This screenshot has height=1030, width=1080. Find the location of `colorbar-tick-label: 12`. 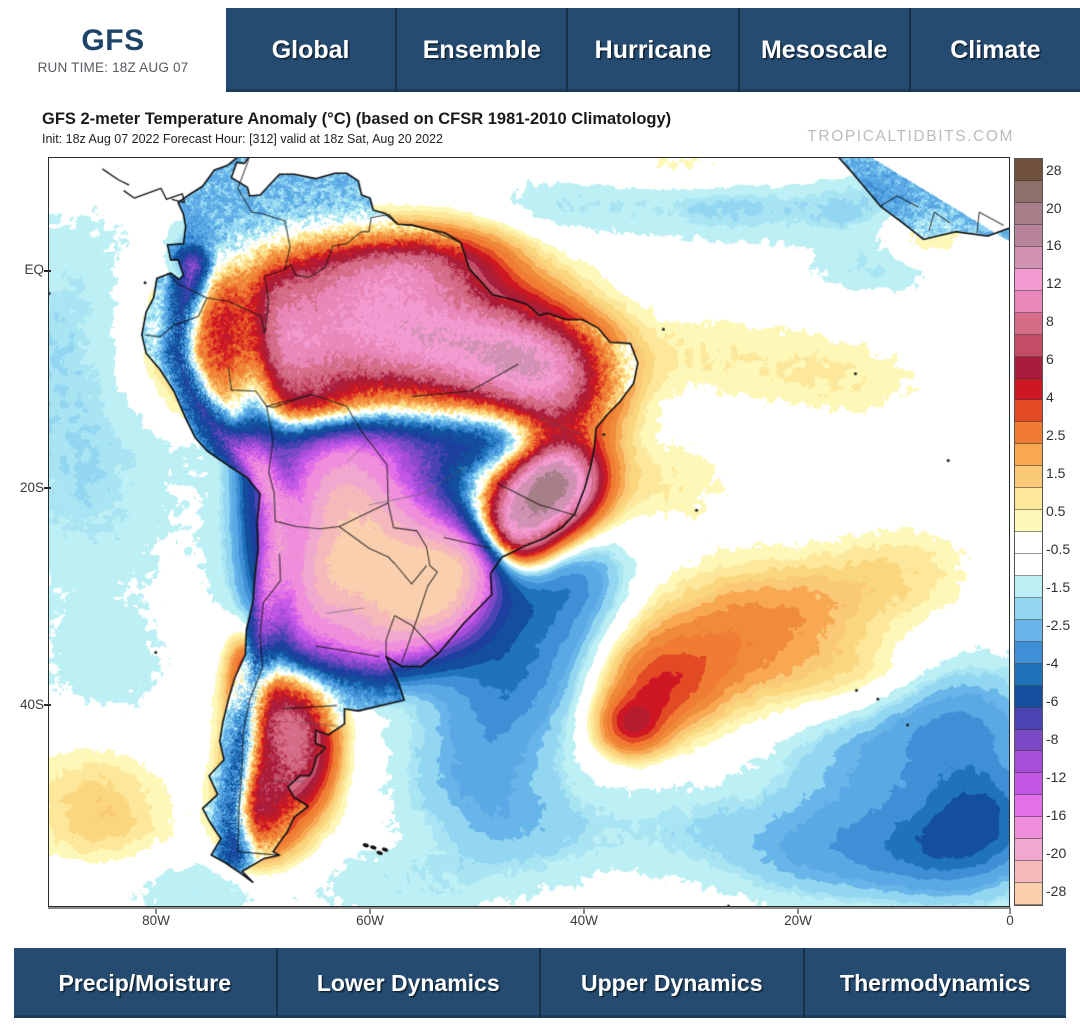

colorbar-tick-label: 12 is located at coordinates (1054, 283).